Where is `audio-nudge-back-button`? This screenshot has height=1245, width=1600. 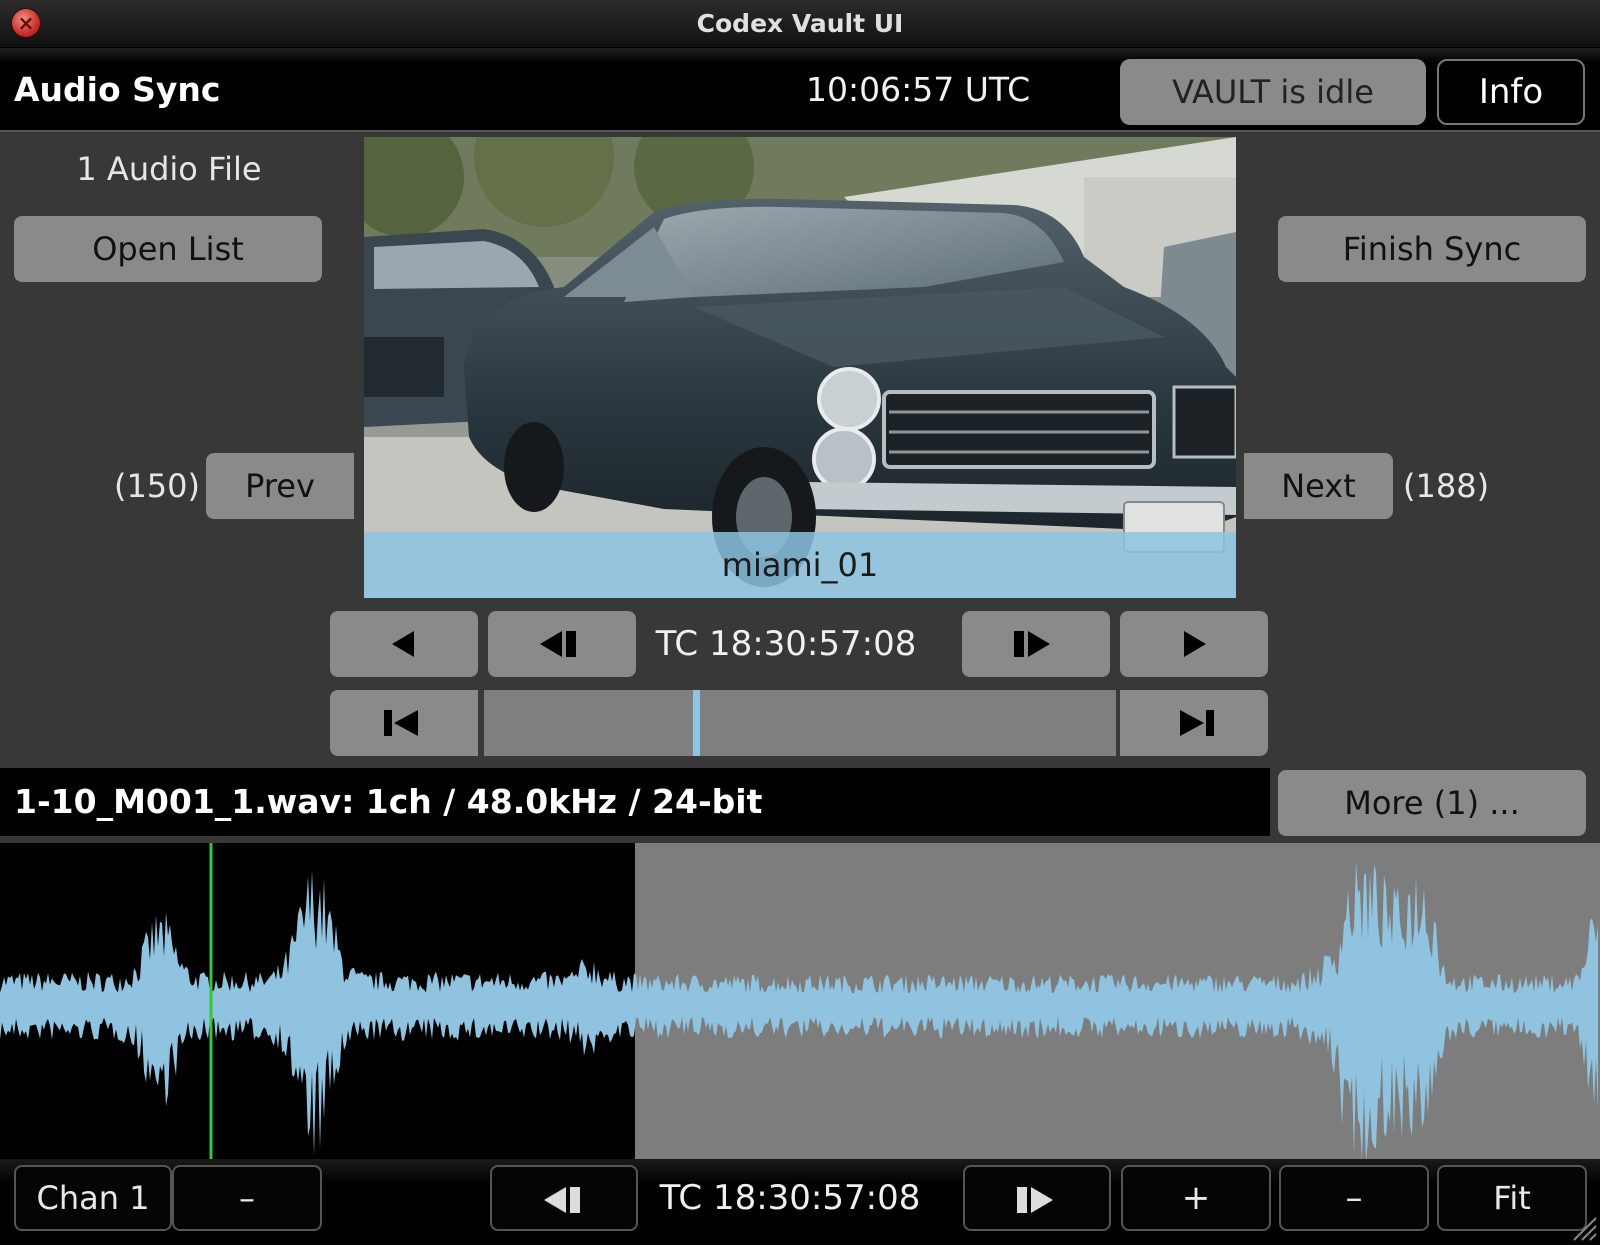 audio-nudge-back-button is located at coordinates (564, 1198).